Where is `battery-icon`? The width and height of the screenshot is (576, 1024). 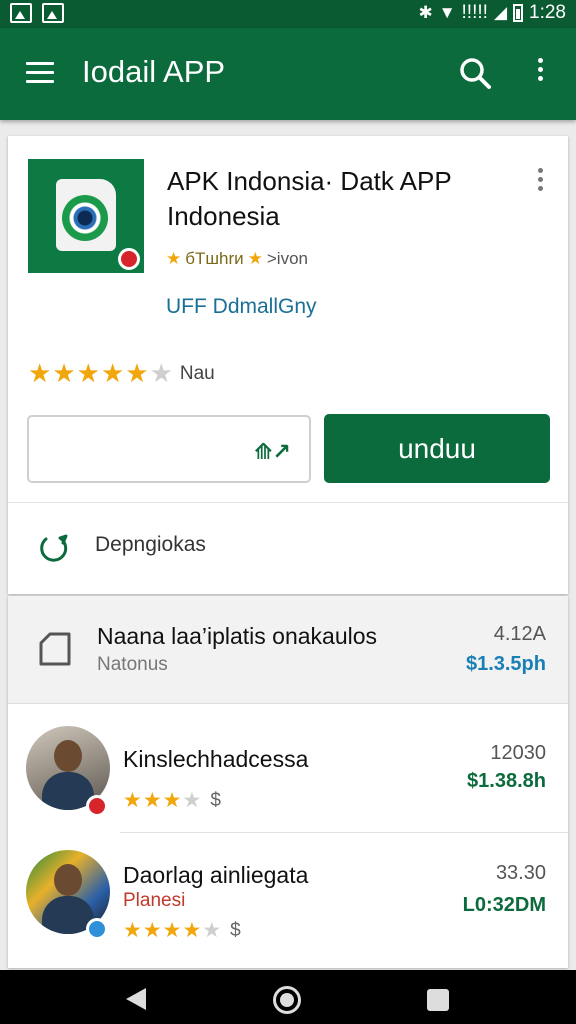
battery-icon is located at coordinates (518, 13).